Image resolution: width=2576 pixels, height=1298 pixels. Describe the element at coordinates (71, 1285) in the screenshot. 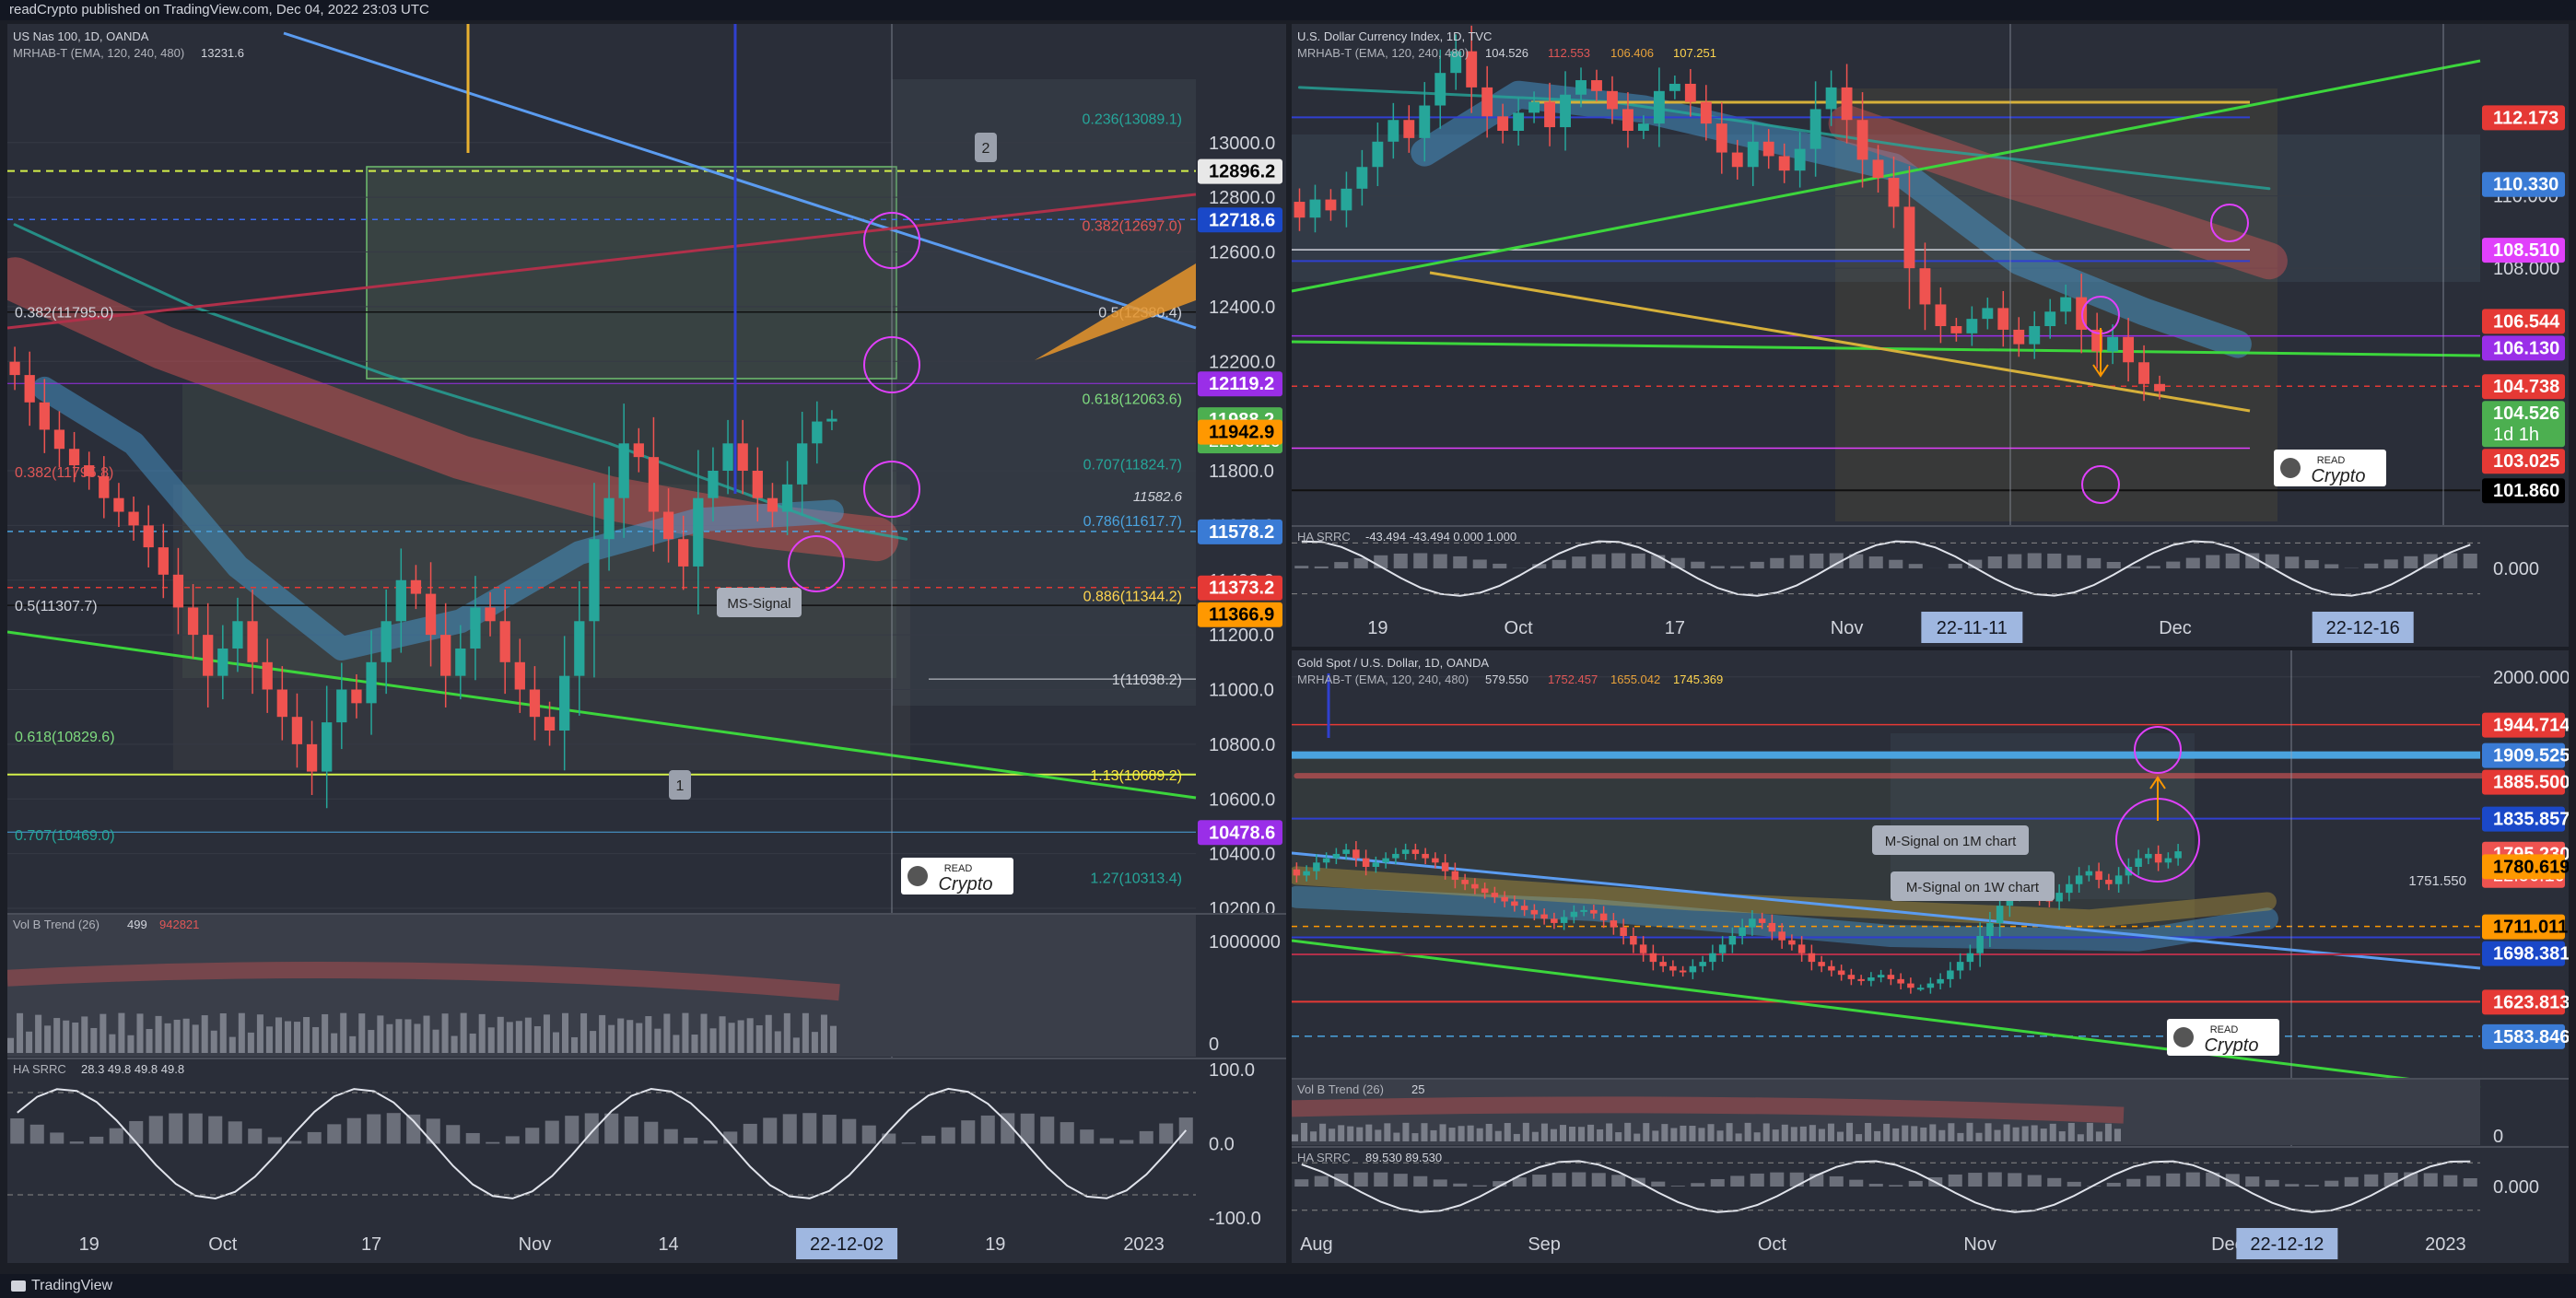

I see `footer-brand: TradingView` at that location.